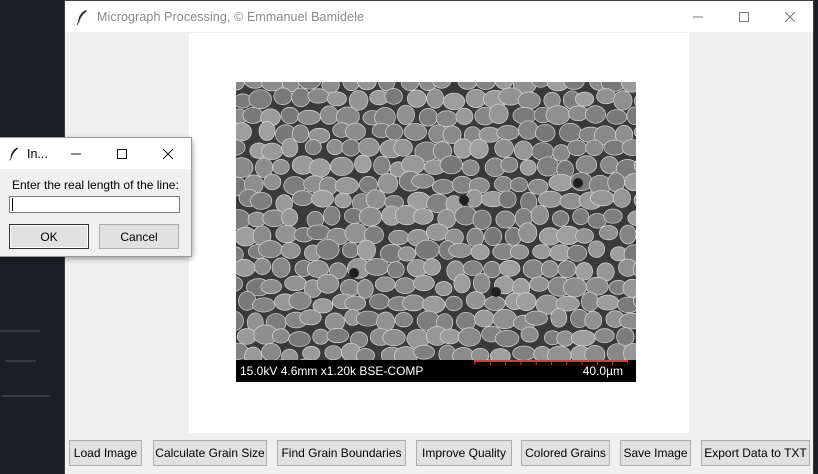  Describe the element at coordinates (436, 371) in the screenshot. I see `image-info-bar: 15.0kV 4.6mm x1.20k BSE-COMP 40.0µm` at that location.